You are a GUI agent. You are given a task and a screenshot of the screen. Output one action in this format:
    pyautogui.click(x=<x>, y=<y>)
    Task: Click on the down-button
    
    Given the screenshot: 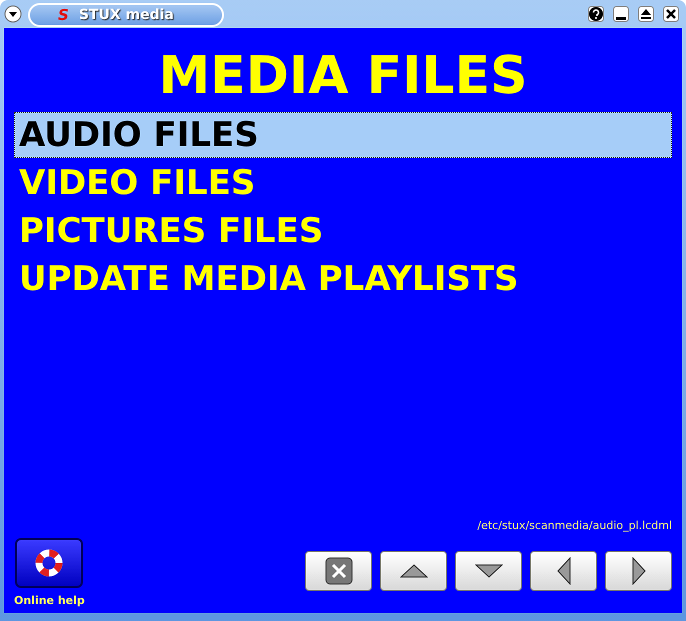 What is the action you would take?
    pyautogui.click(x=488, y=571)
    